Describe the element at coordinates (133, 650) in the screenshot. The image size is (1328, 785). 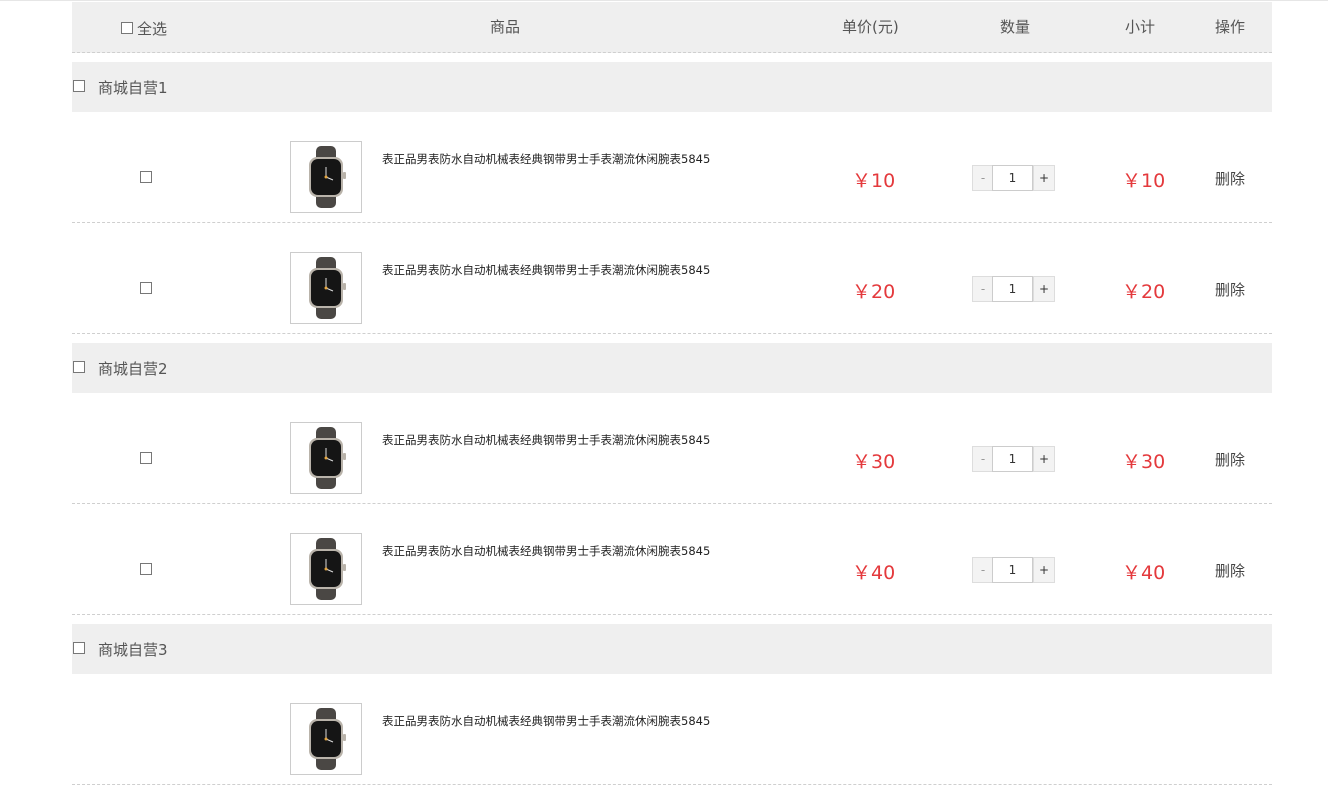
I see `shop-name: 商城自营3` at that location.